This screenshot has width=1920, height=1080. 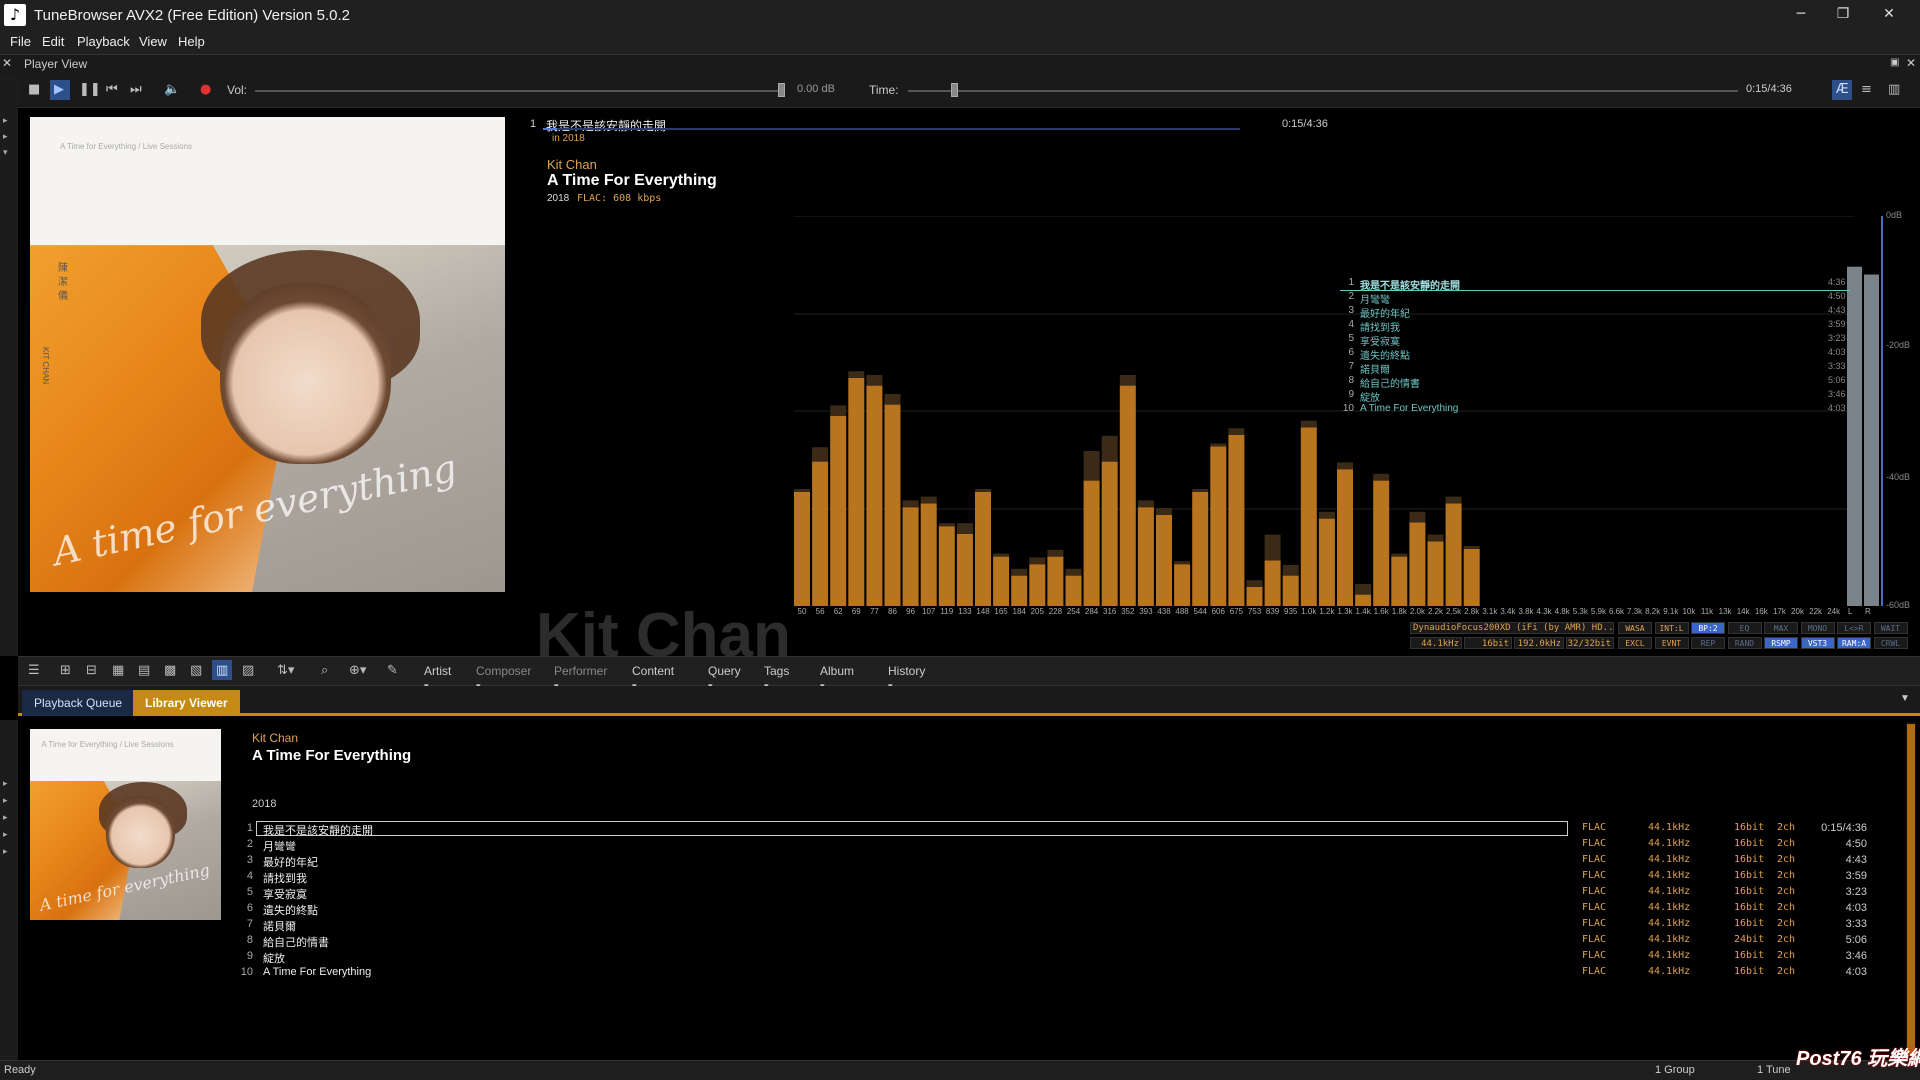 I want to click on status-badge: BP:2, so click(x=1708, y=628).